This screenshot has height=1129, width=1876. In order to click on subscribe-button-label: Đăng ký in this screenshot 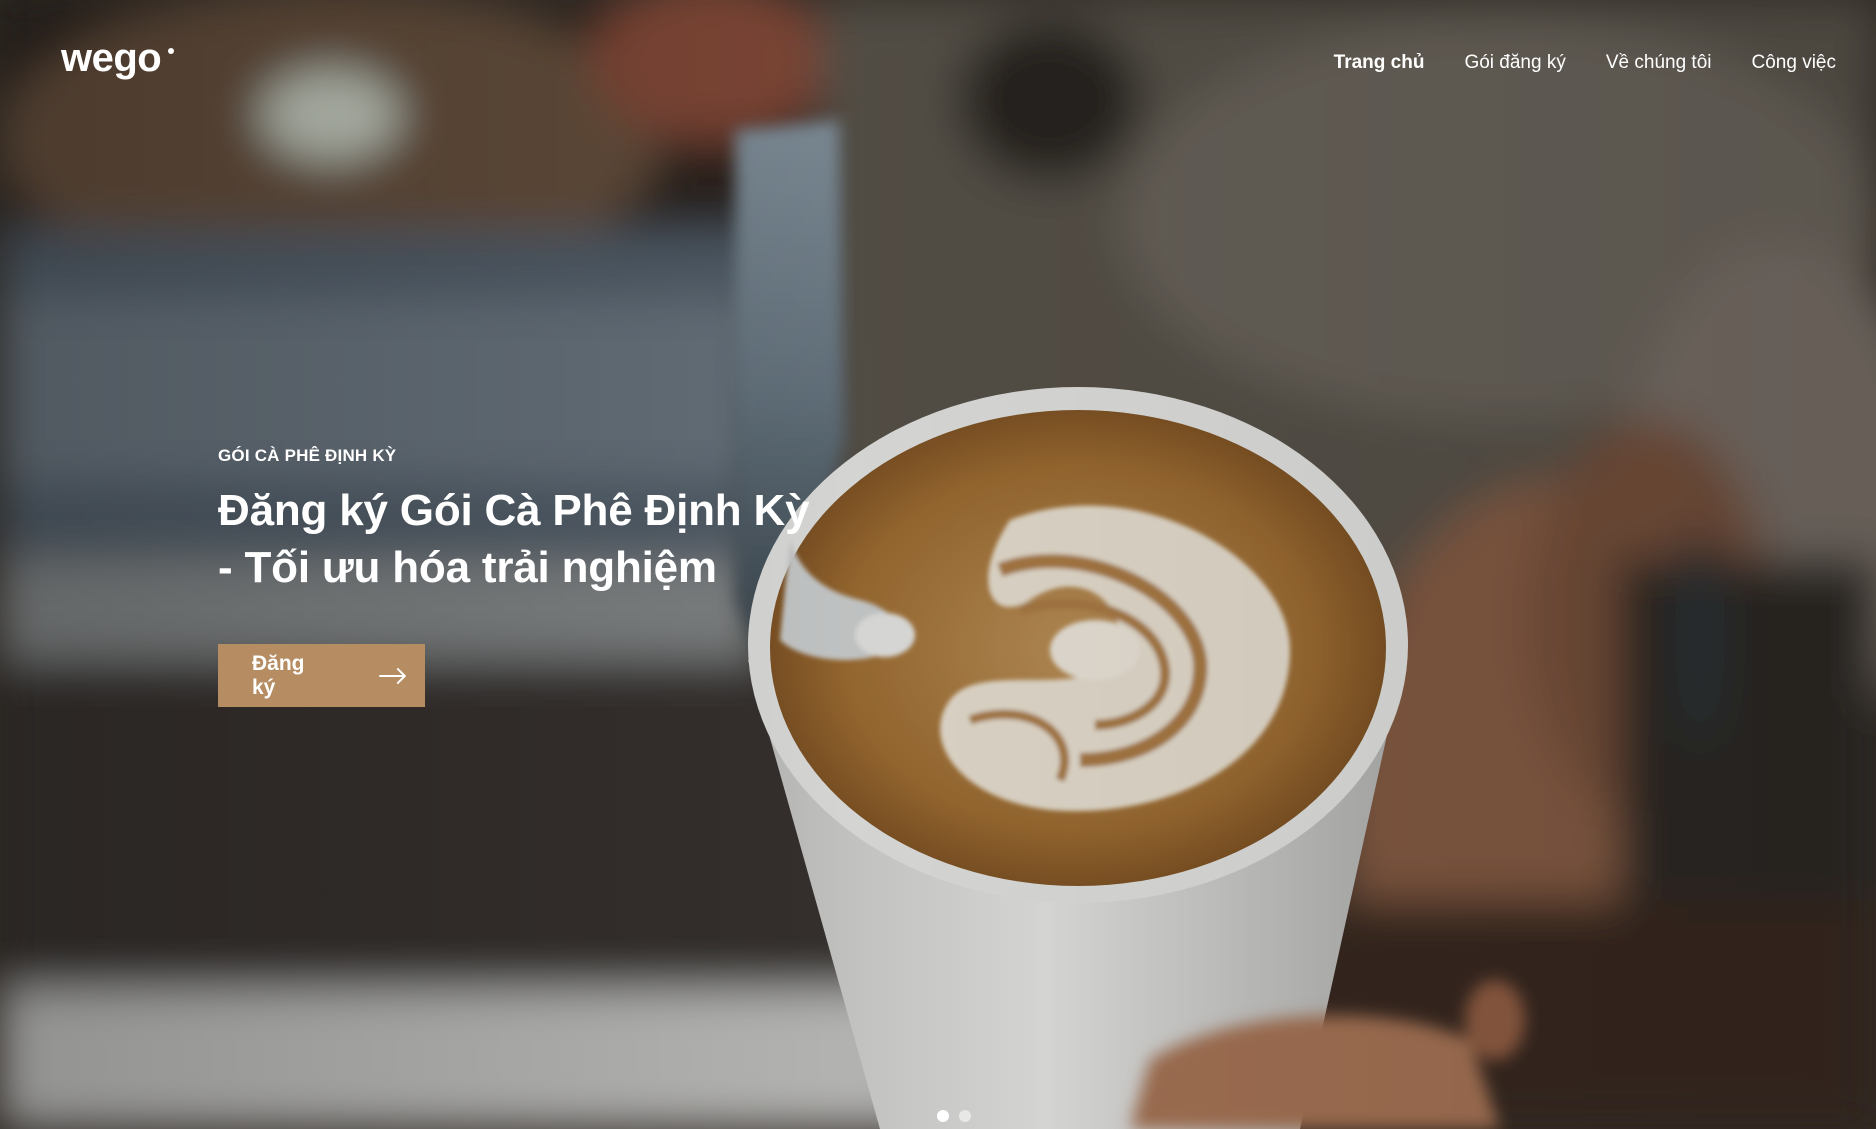, I will do `click(278, 675)`.